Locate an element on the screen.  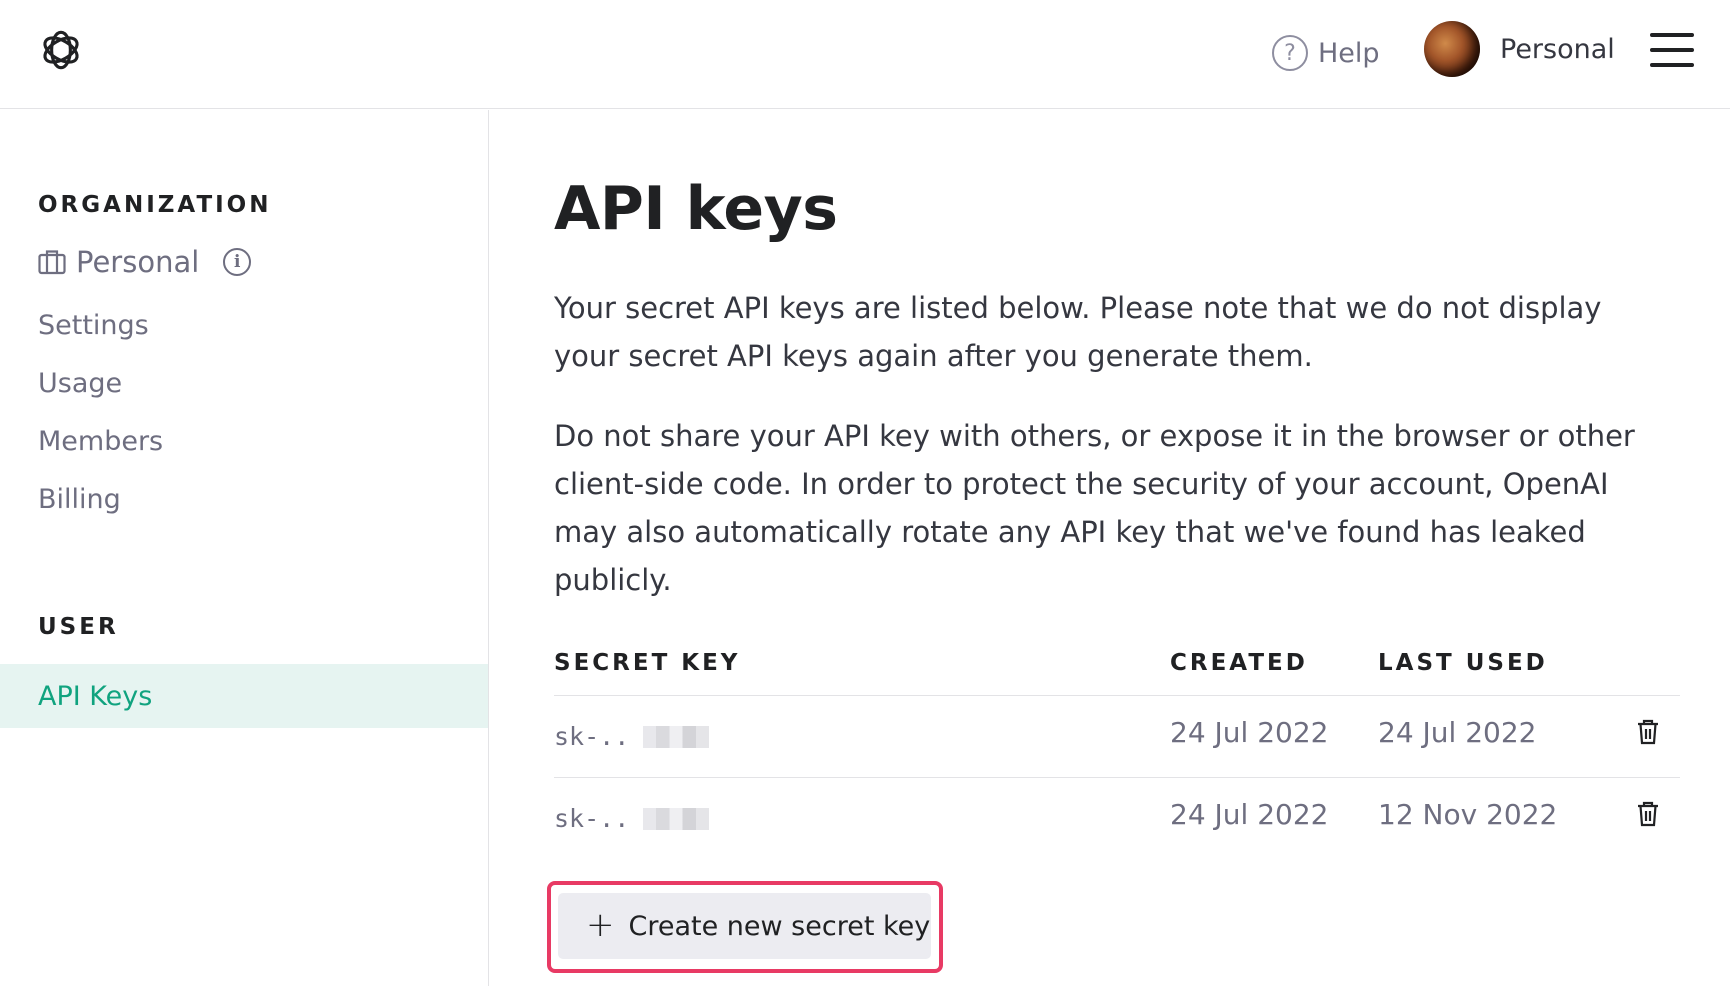
user-section-label: USER is located at coordinates (78, 627).